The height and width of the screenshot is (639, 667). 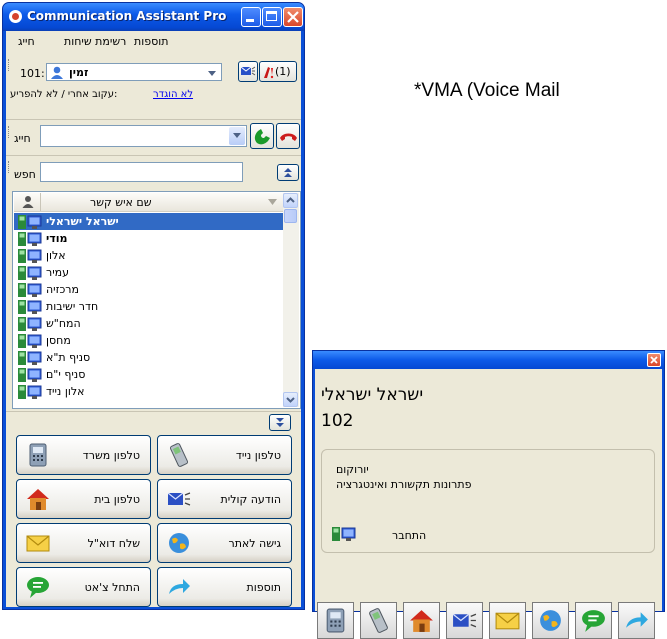 What do you see at coordinates (290, 216) in the screenshot?
I see `scroll-thumb` at bounding box center [290, 216].